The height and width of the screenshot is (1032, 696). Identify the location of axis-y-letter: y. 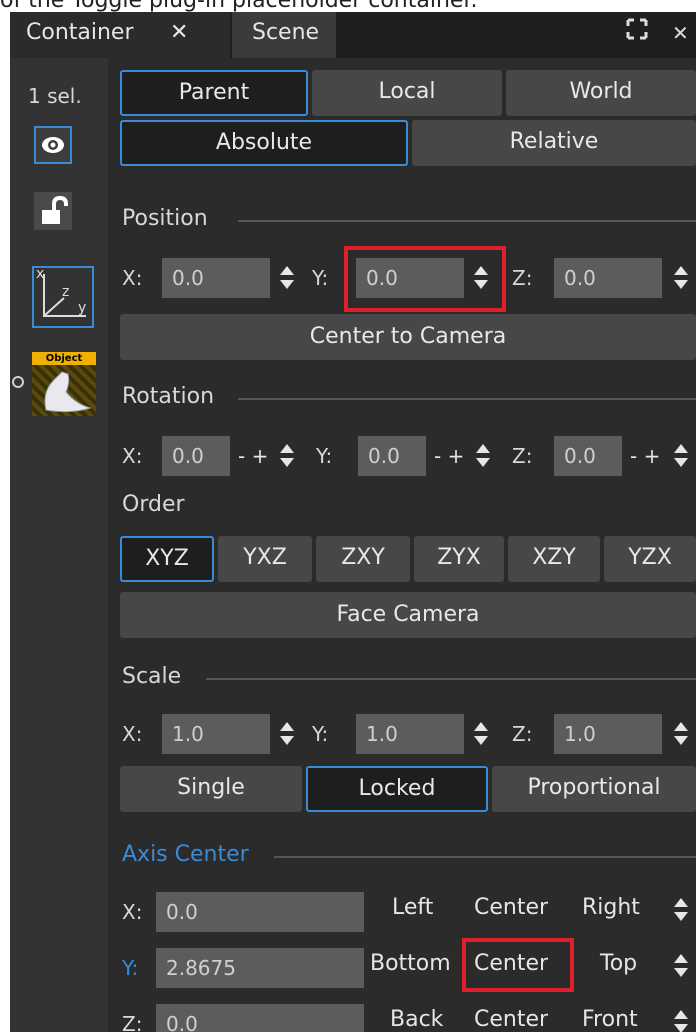
(82, 308).